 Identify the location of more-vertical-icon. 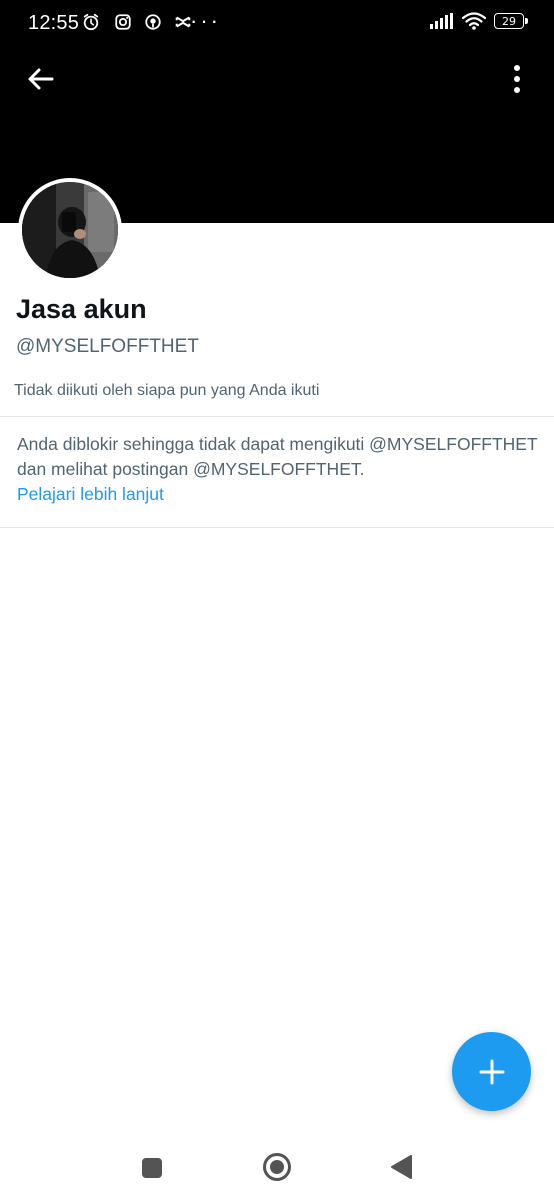
(517, 79).